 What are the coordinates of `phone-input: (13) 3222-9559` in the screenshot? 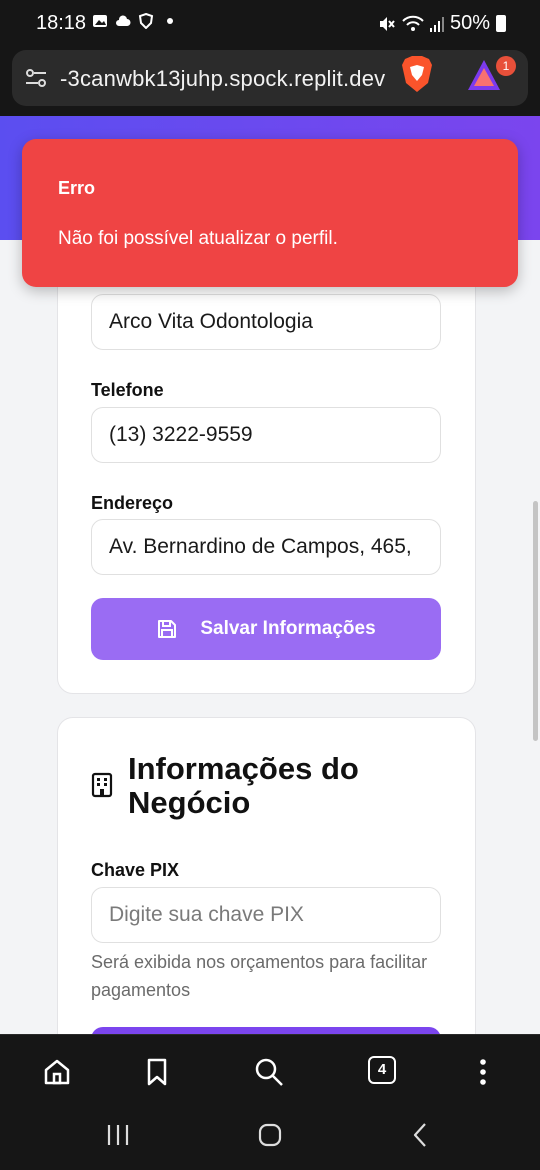 It's located at (266, 435).